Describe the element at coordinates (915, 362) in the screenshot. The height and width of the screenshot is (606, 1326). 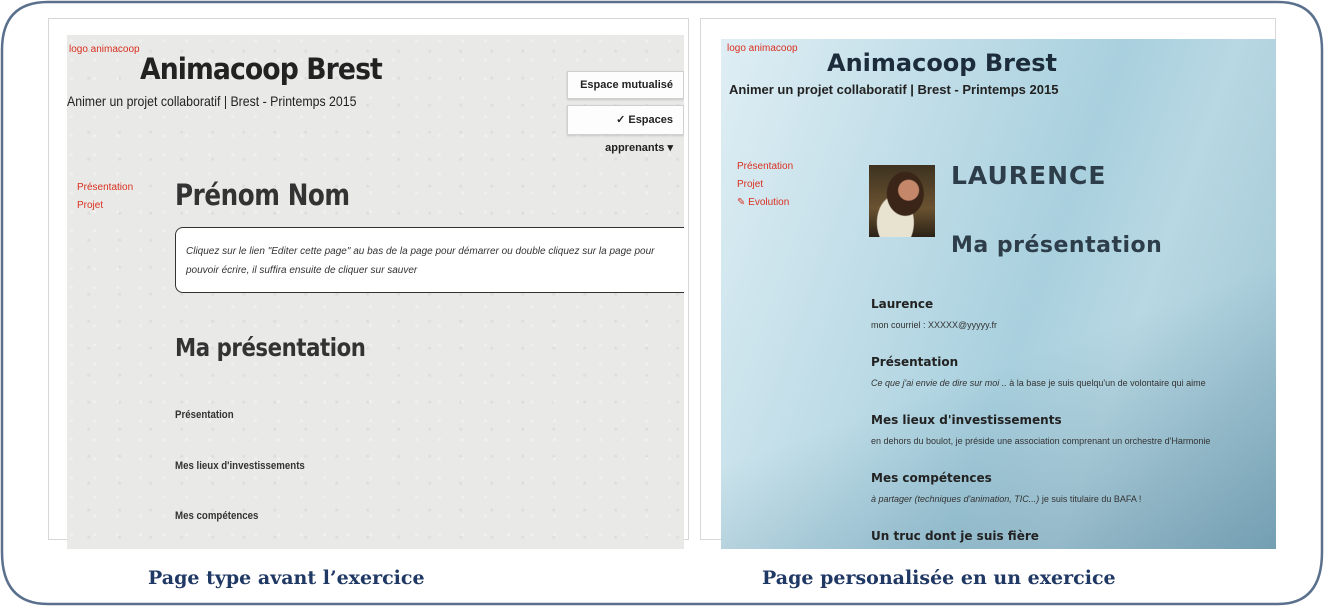
I see `field-label: Présentation` at that location.